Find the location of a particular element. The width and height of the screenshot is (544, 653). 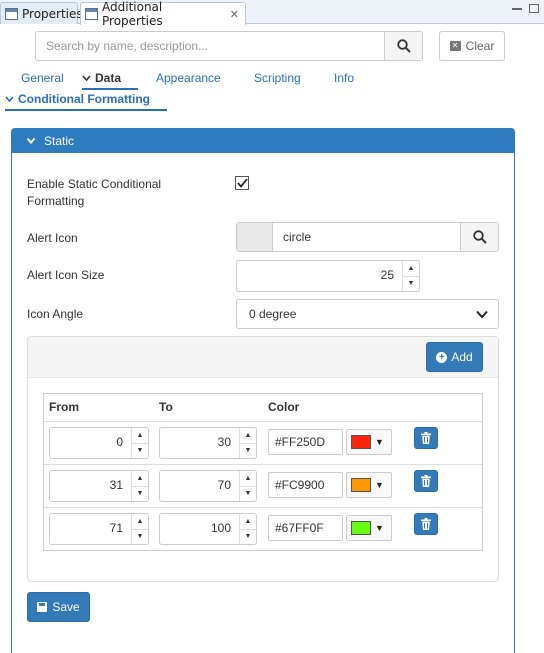

plus-circle-icon: + is located at coordinates (442, 357).